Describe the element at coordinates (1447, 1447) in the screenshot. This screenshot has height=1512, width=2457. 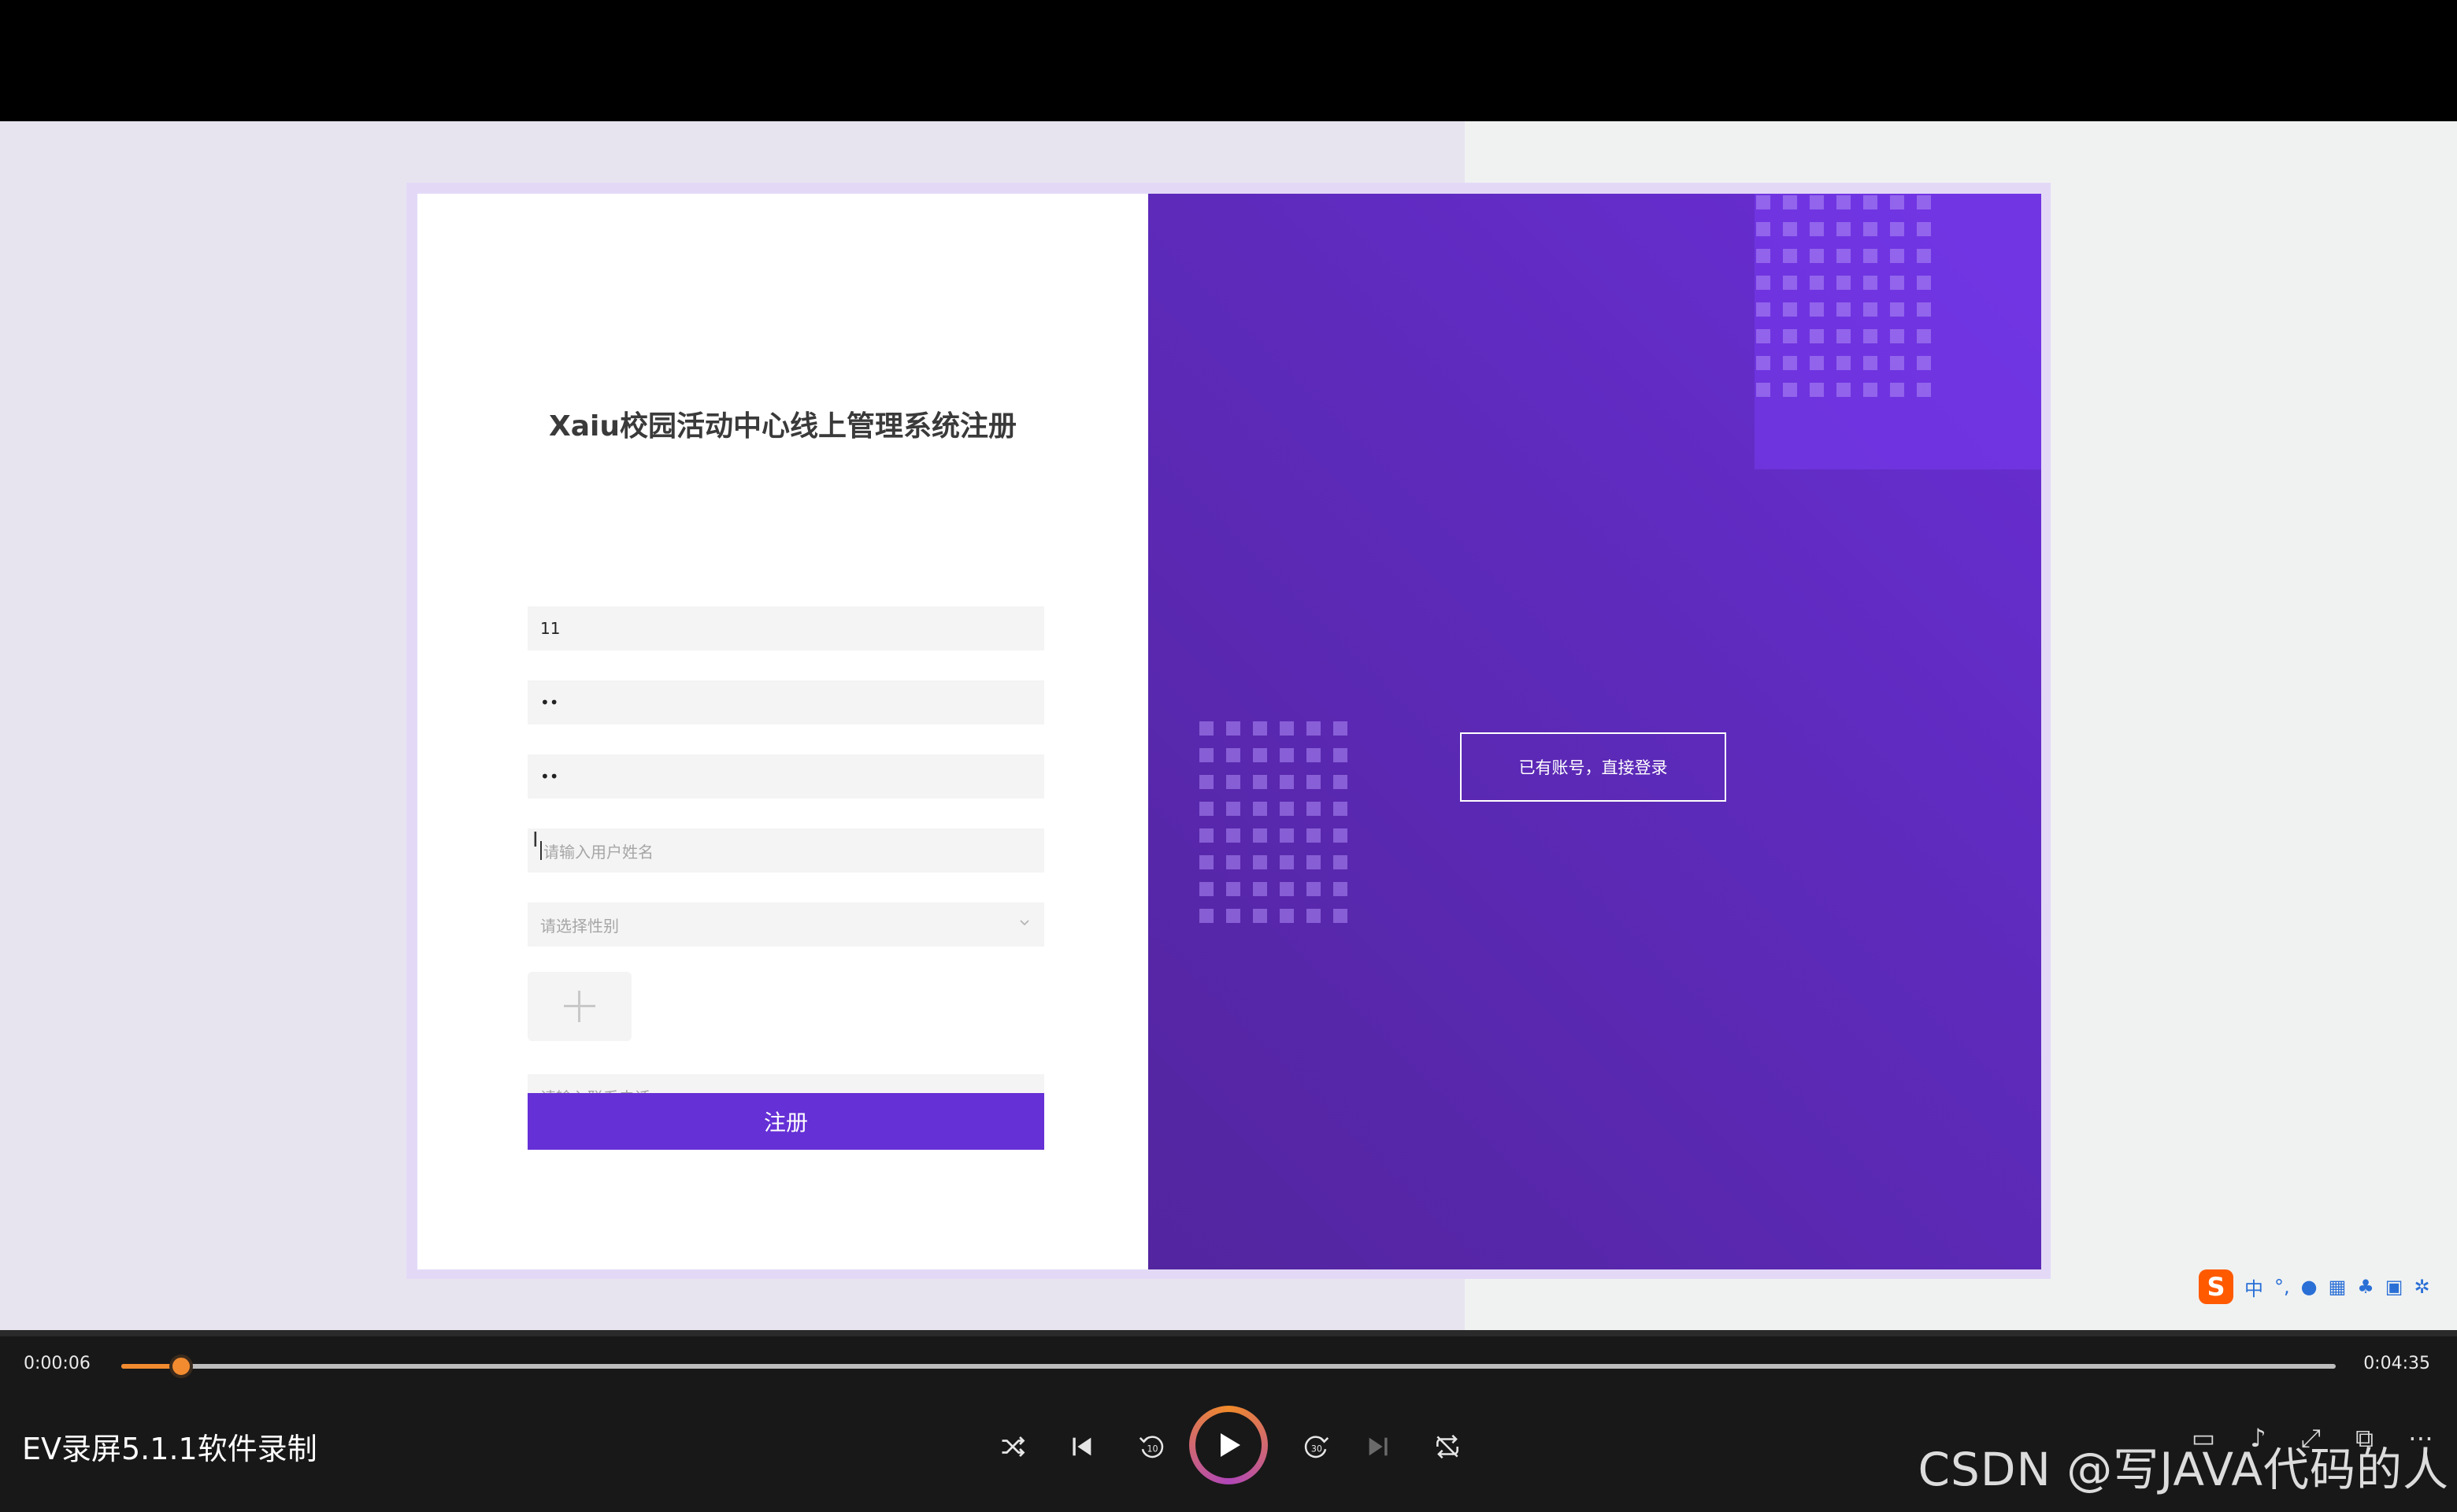
I see `repeat-icon` at that location.